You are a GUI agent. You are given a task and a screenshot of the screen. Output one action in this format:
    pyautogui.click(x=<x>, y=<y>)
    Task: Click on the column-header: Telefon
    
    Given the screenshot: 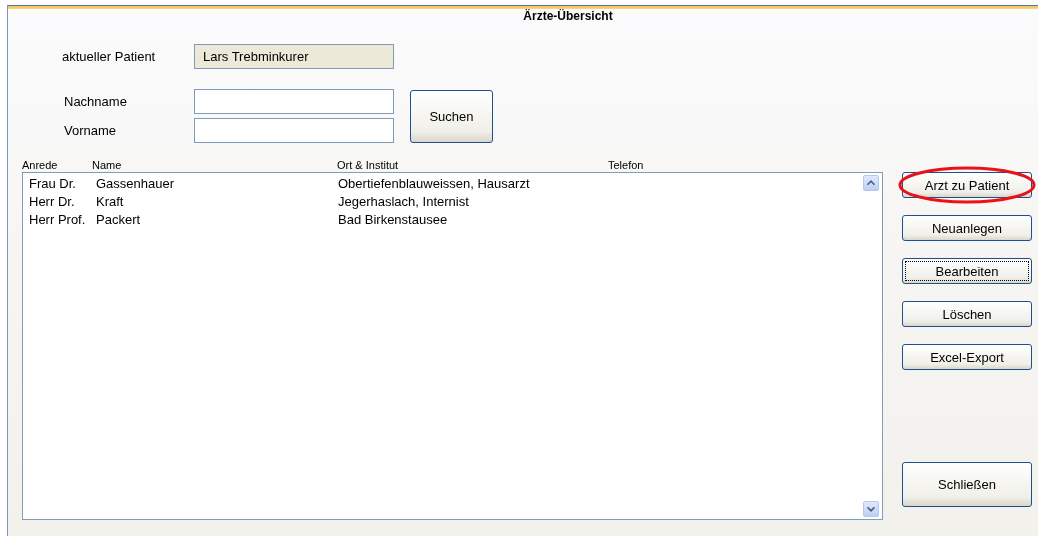 What is the action you would take?
    pyautogui.click(x=626, y=165)
    